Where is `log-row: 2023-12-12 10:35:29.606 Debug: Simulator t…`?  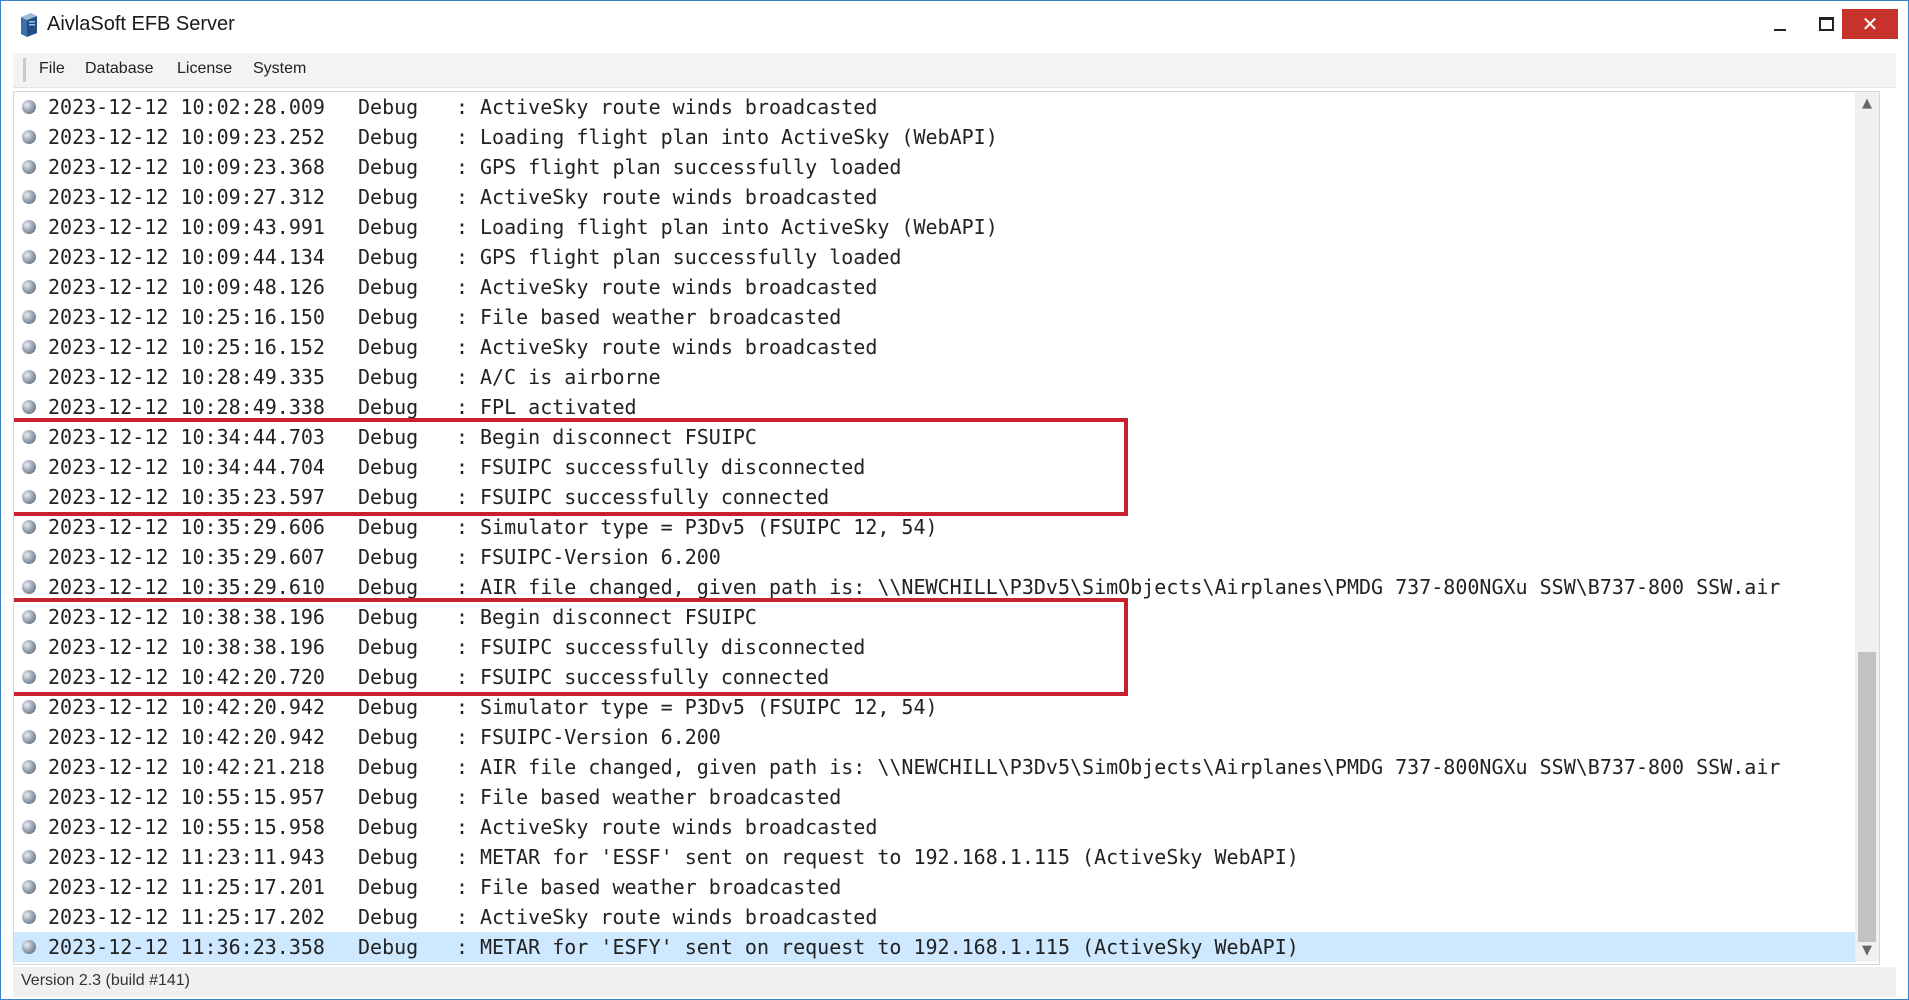 log-row: 2023-12-12 10:35:29.606 Debug: Simulator t… is located at coordinates (946, 527).